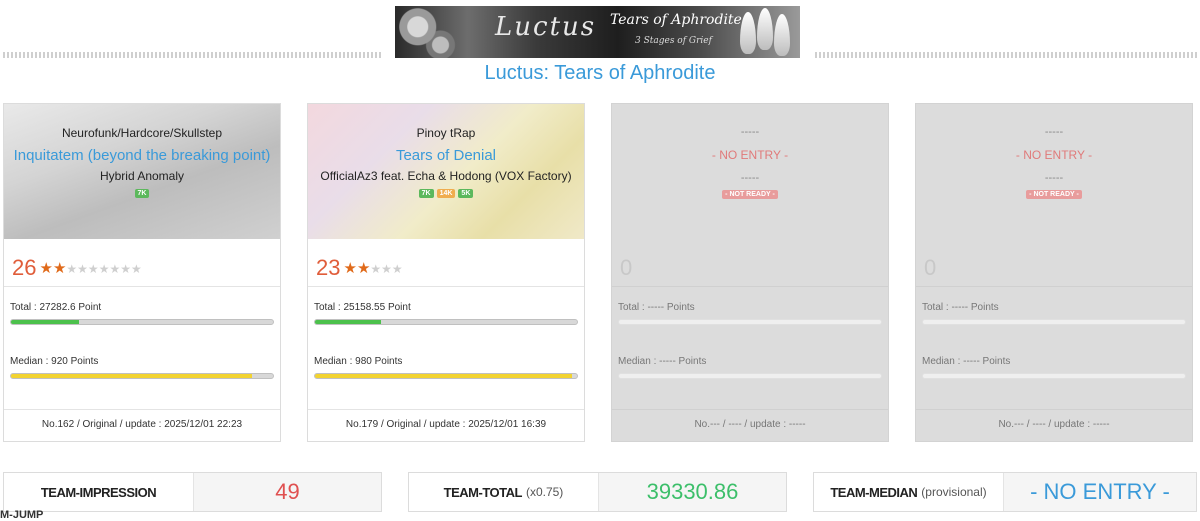 The width and height of the screenshot is (1200, 521). What do you see at coordinates (328, 267) in the screenshot?
I see `rating-value: 23` at bounding box center [328, 267].